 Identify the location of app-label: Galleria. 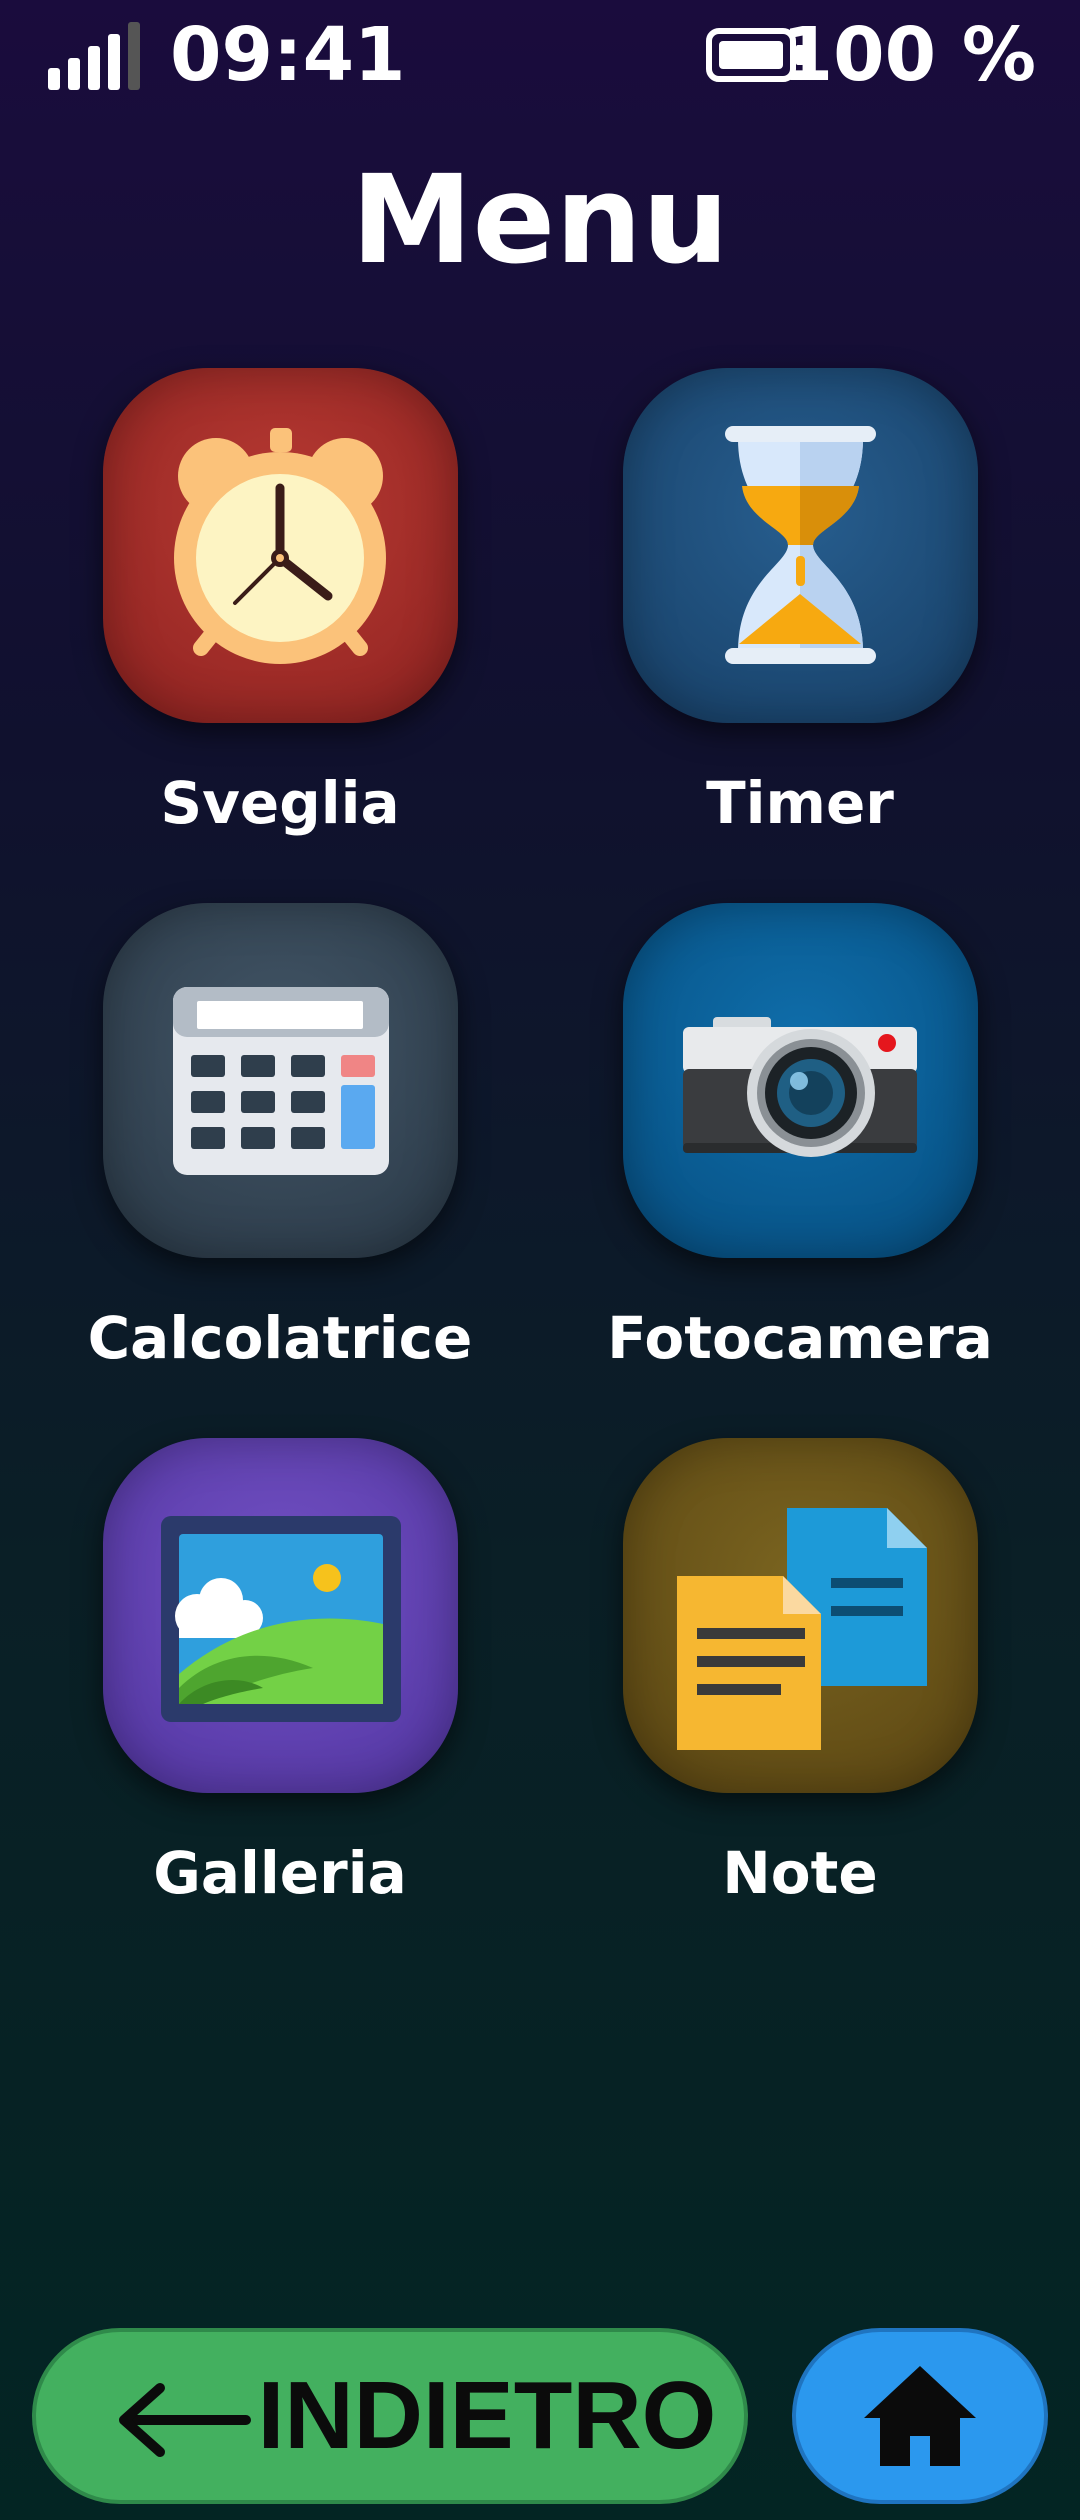
(280, 1873).